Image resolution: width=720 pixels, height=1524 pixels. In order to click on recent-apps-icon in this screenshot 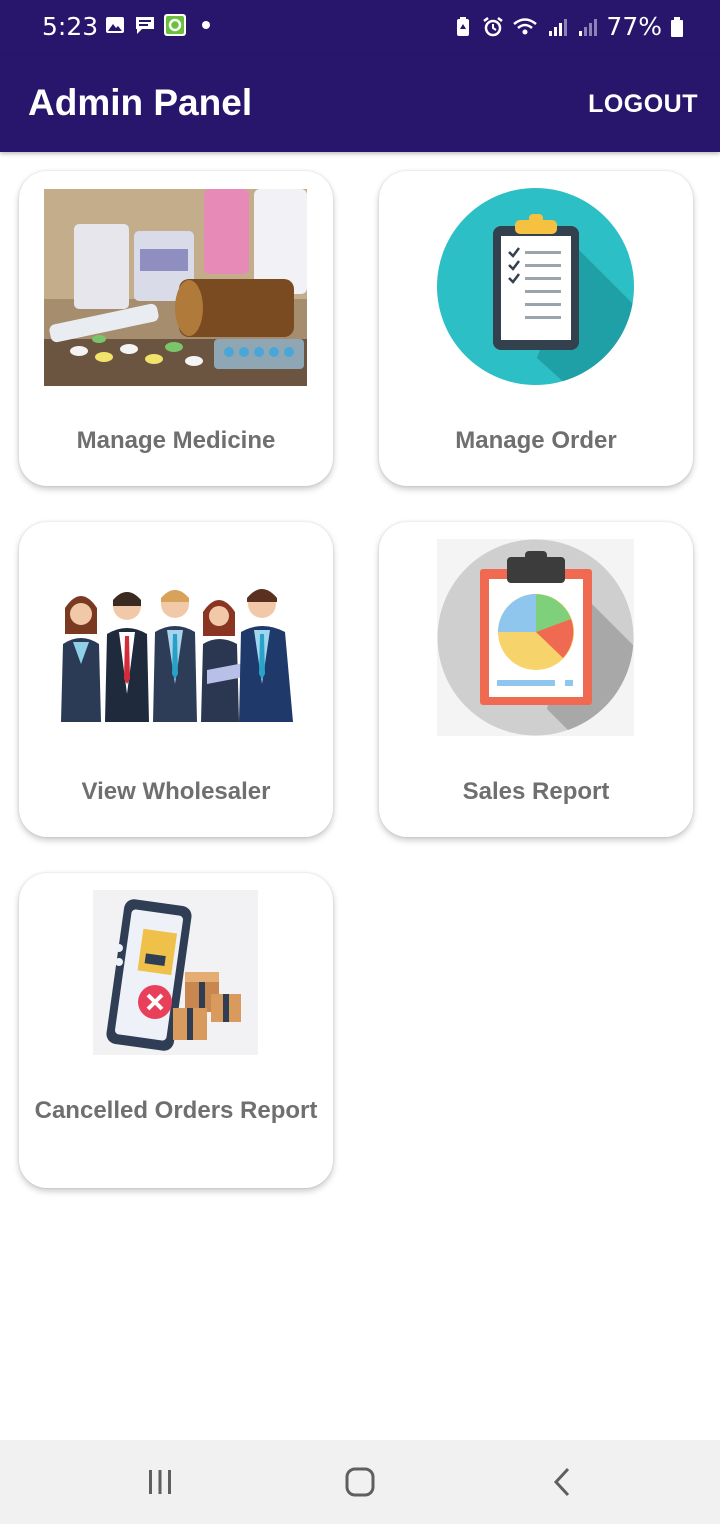, I will do `click(160, 1482)`.